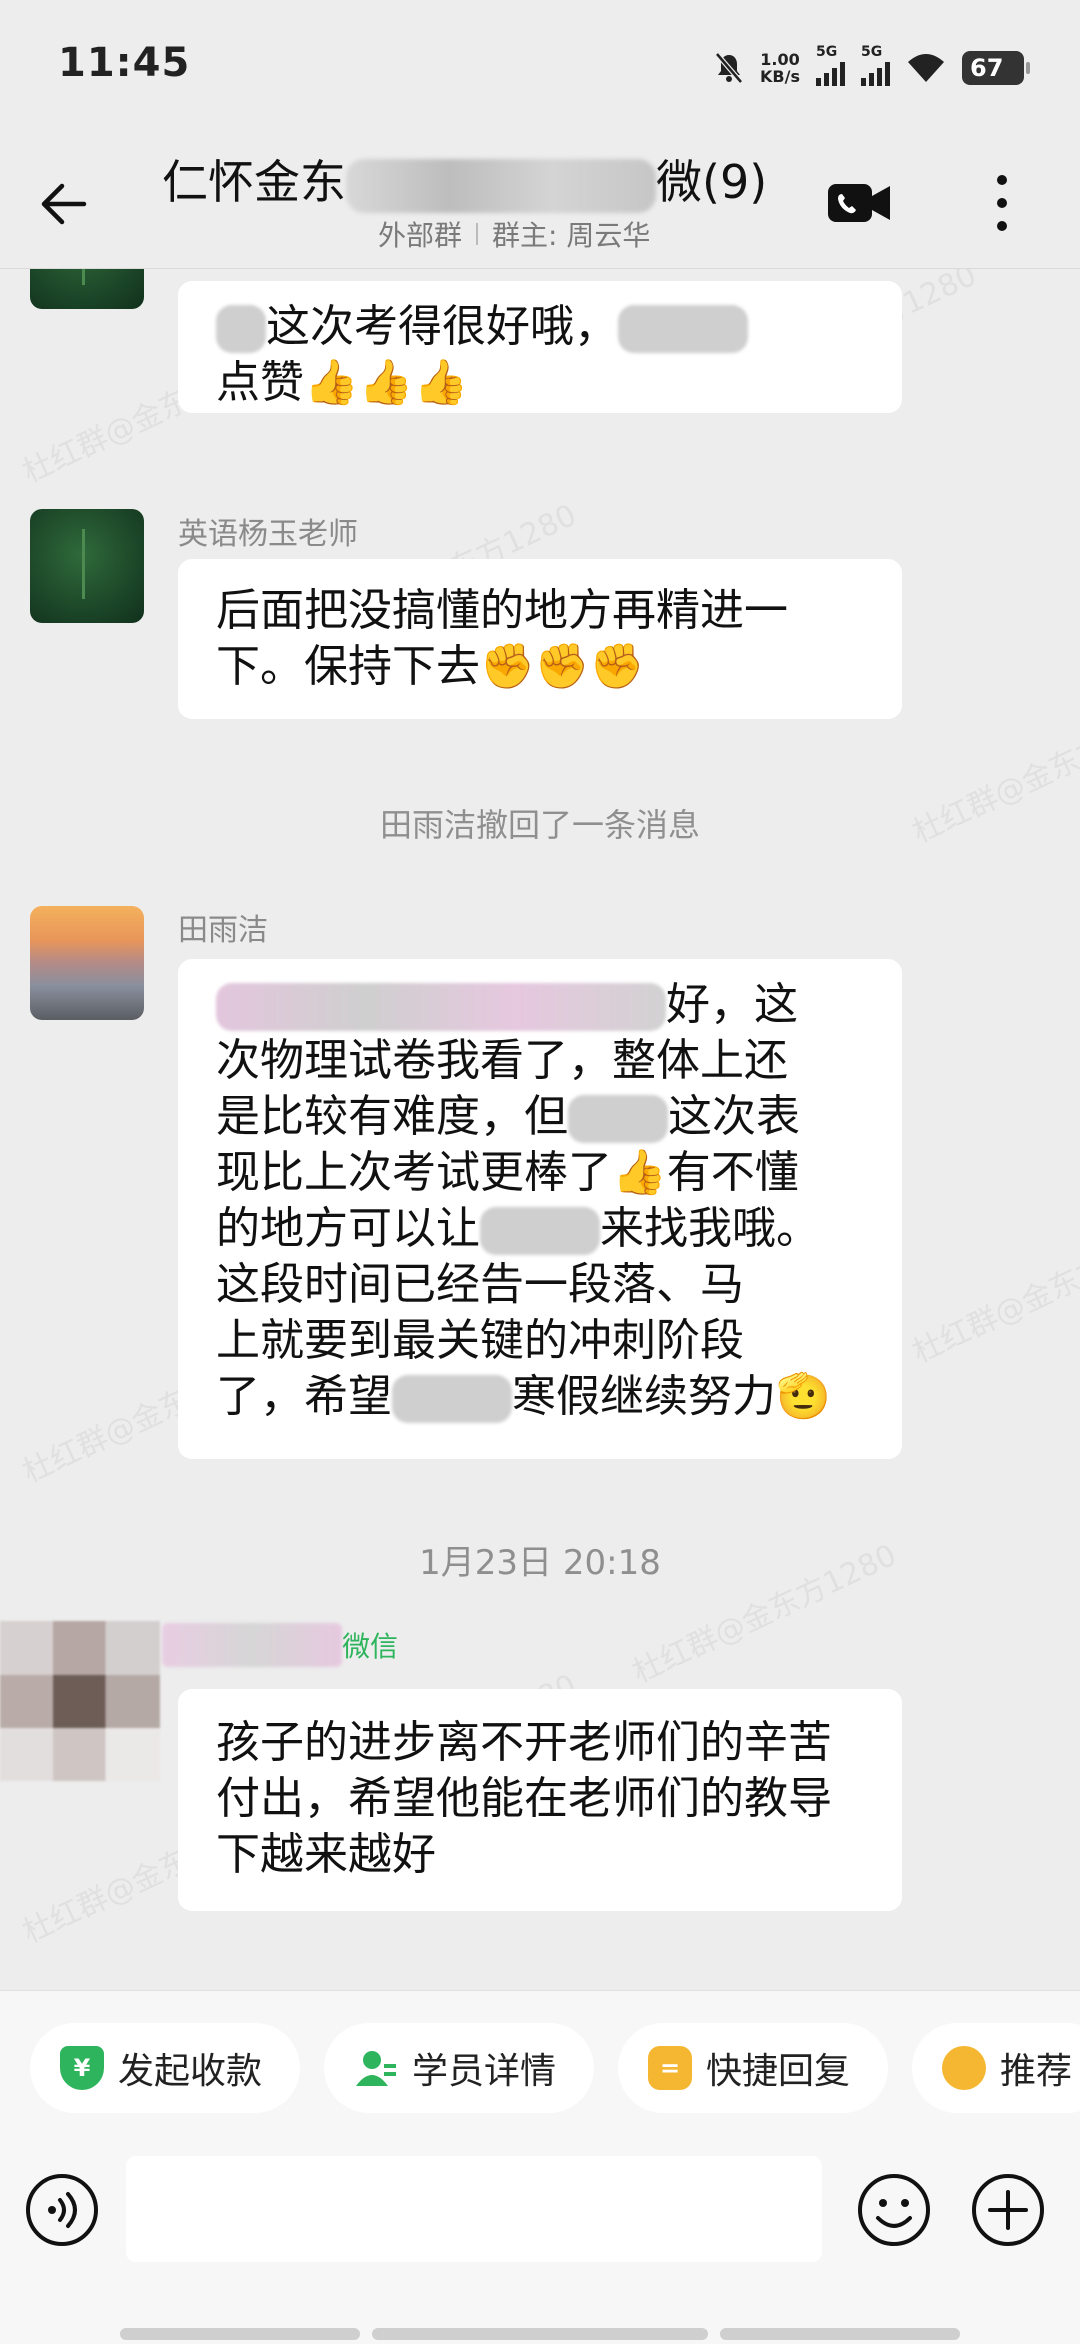 Image resolution: width=1080 pixels, height=2344 pixels. What do you see at coordinates (376, 2068) in the screenshot?
I see `user-card-icon` at bounding box center [376, 2068].